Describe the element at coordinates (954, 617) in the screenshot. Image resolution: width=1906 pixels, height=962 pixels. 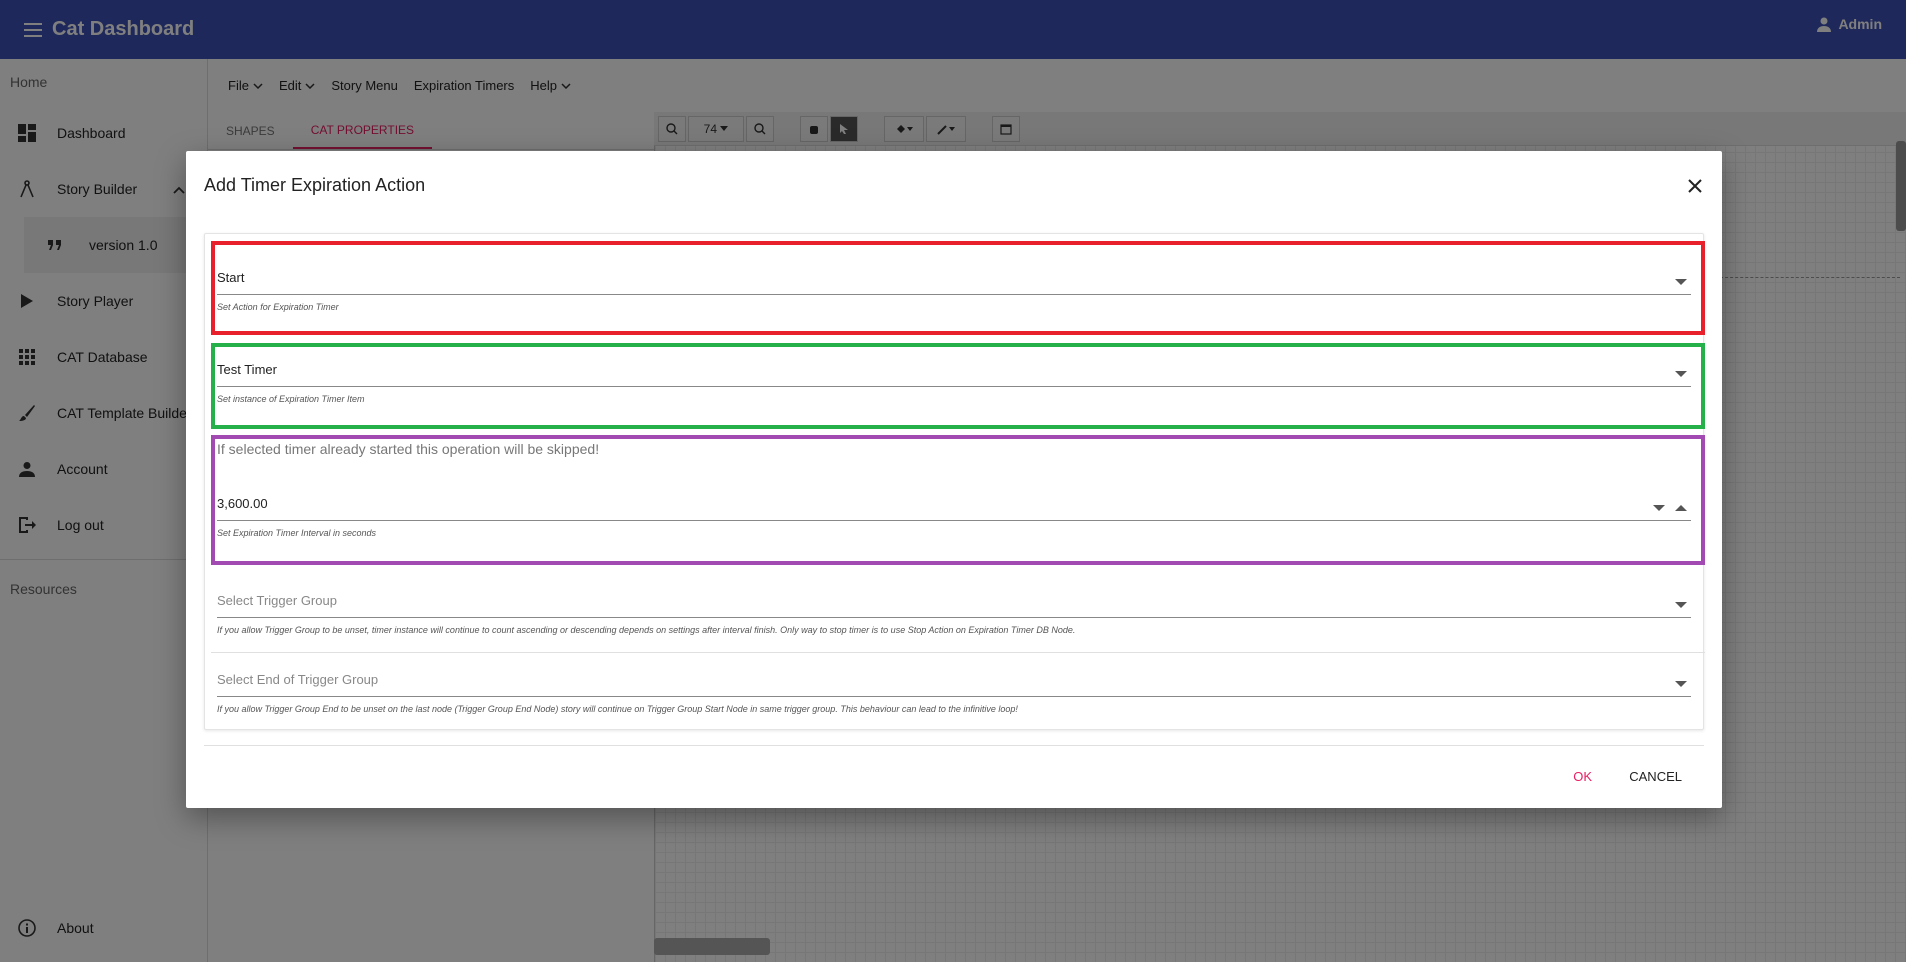
I see `trigger-group-underline` at that location.